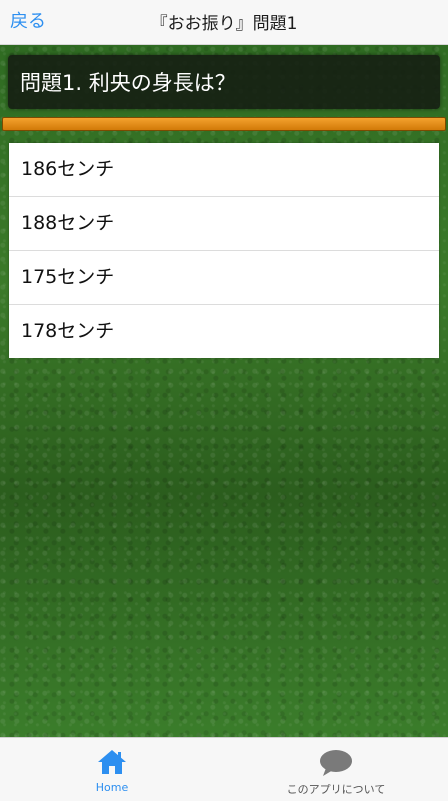 This screenshot has height=801, width=448. Describe the element at coordinates (224, 278) in the screenshot. I see `answer-option-3: 175センチ` at that location.